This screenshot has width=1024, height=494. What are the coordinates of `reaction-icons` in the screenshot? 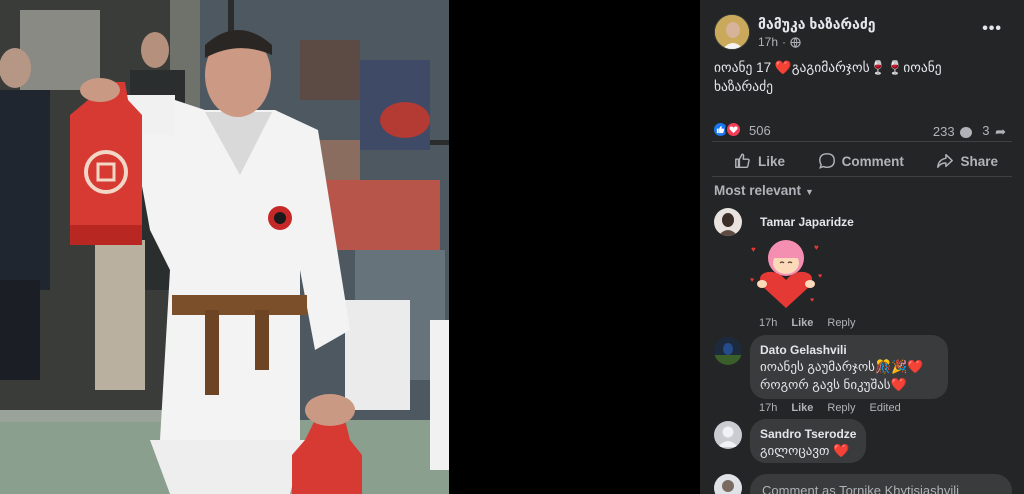 It's located at (727, 129).